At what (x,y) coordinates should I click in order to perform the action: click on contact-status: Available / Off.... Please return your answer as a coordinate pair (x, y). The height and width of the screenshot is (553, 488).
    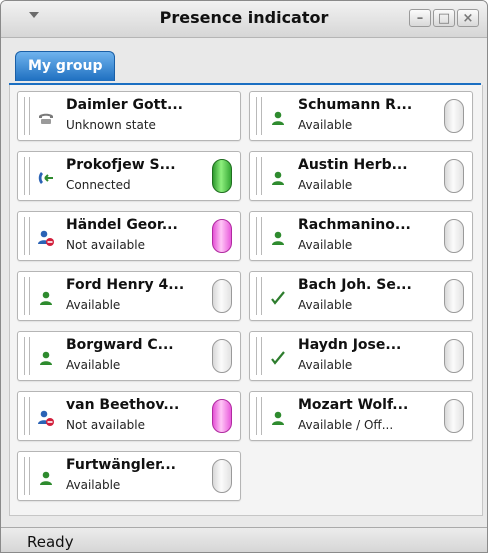
    Looking at the image, I should click on (346, 425).